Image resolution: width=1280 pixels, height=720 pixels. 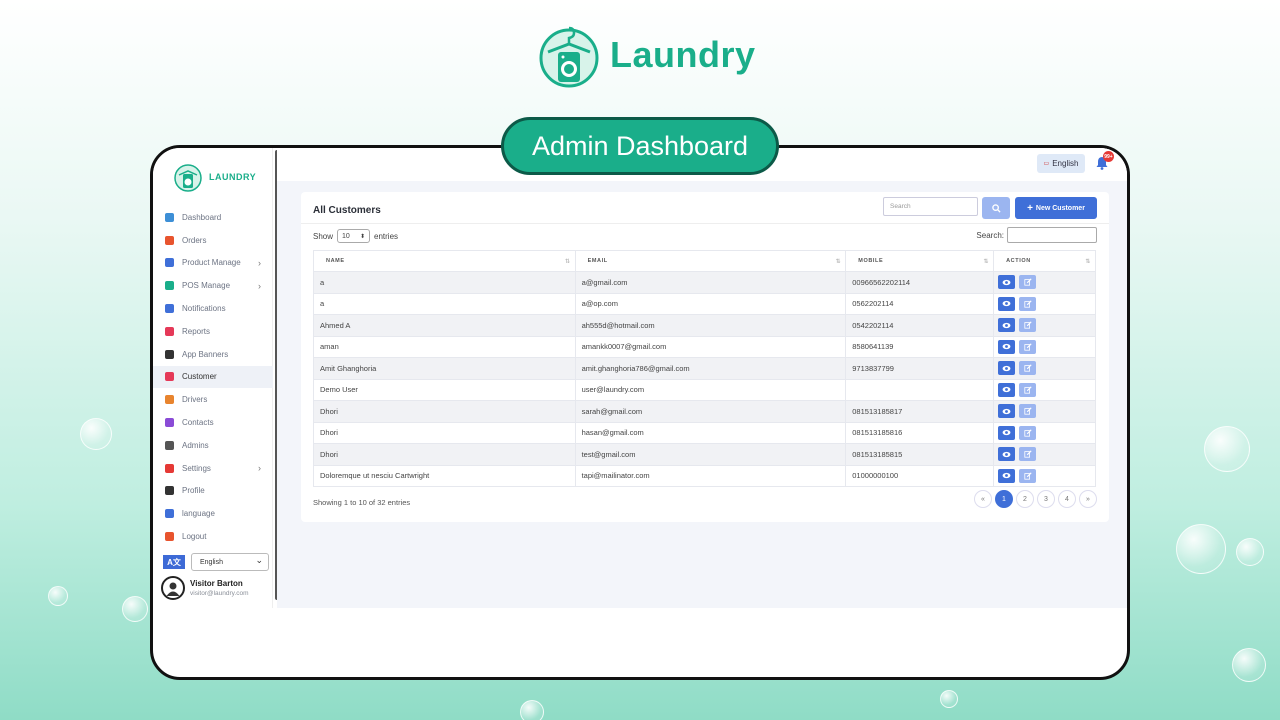 I want to click on sidebar-item-product-manage: Product Manage ›, so click(x=213, y=263).